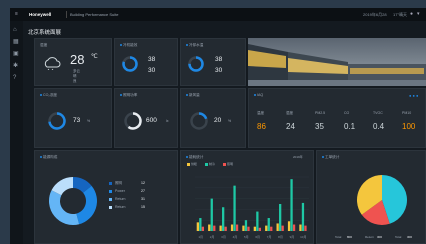 The height and width of the screenshot is (244, 426). I want to click on bar-legend-label: 供暖, so click(194, 164).